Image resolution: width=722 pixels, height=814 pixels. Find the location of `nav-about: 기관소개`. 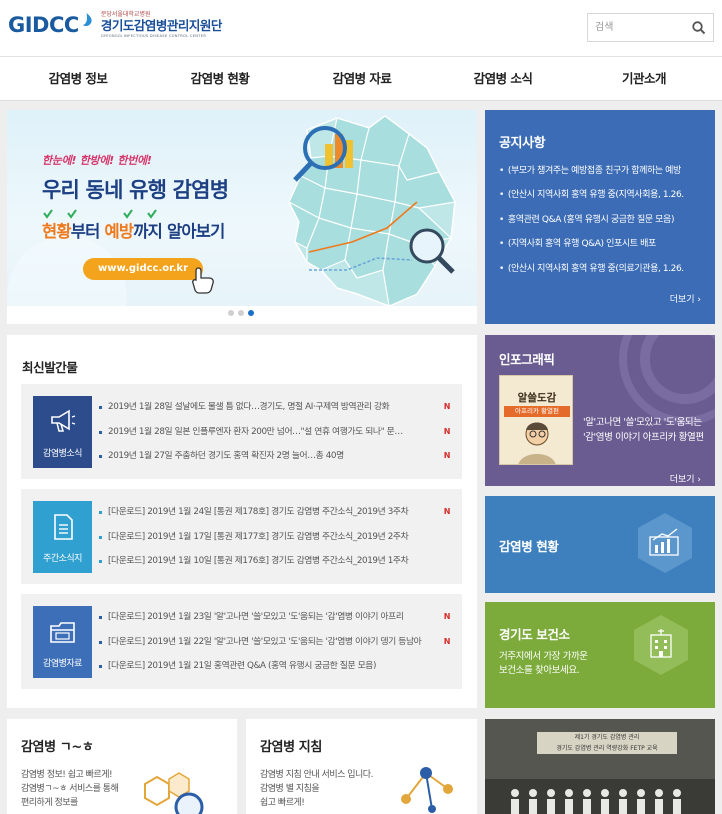

nav-about: 기관소개 is located at coordinates (644, 79).